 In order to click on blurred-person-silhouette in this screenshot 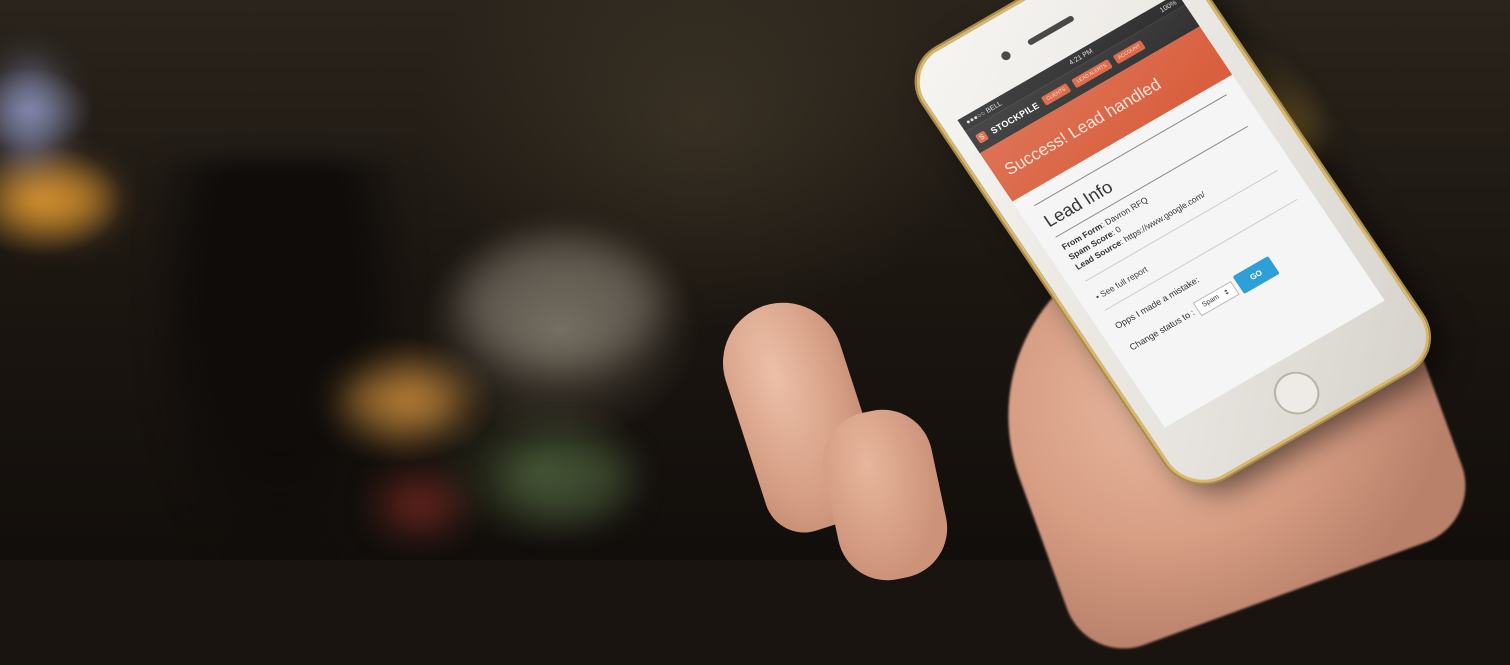, I will do `click(280, 360)`.